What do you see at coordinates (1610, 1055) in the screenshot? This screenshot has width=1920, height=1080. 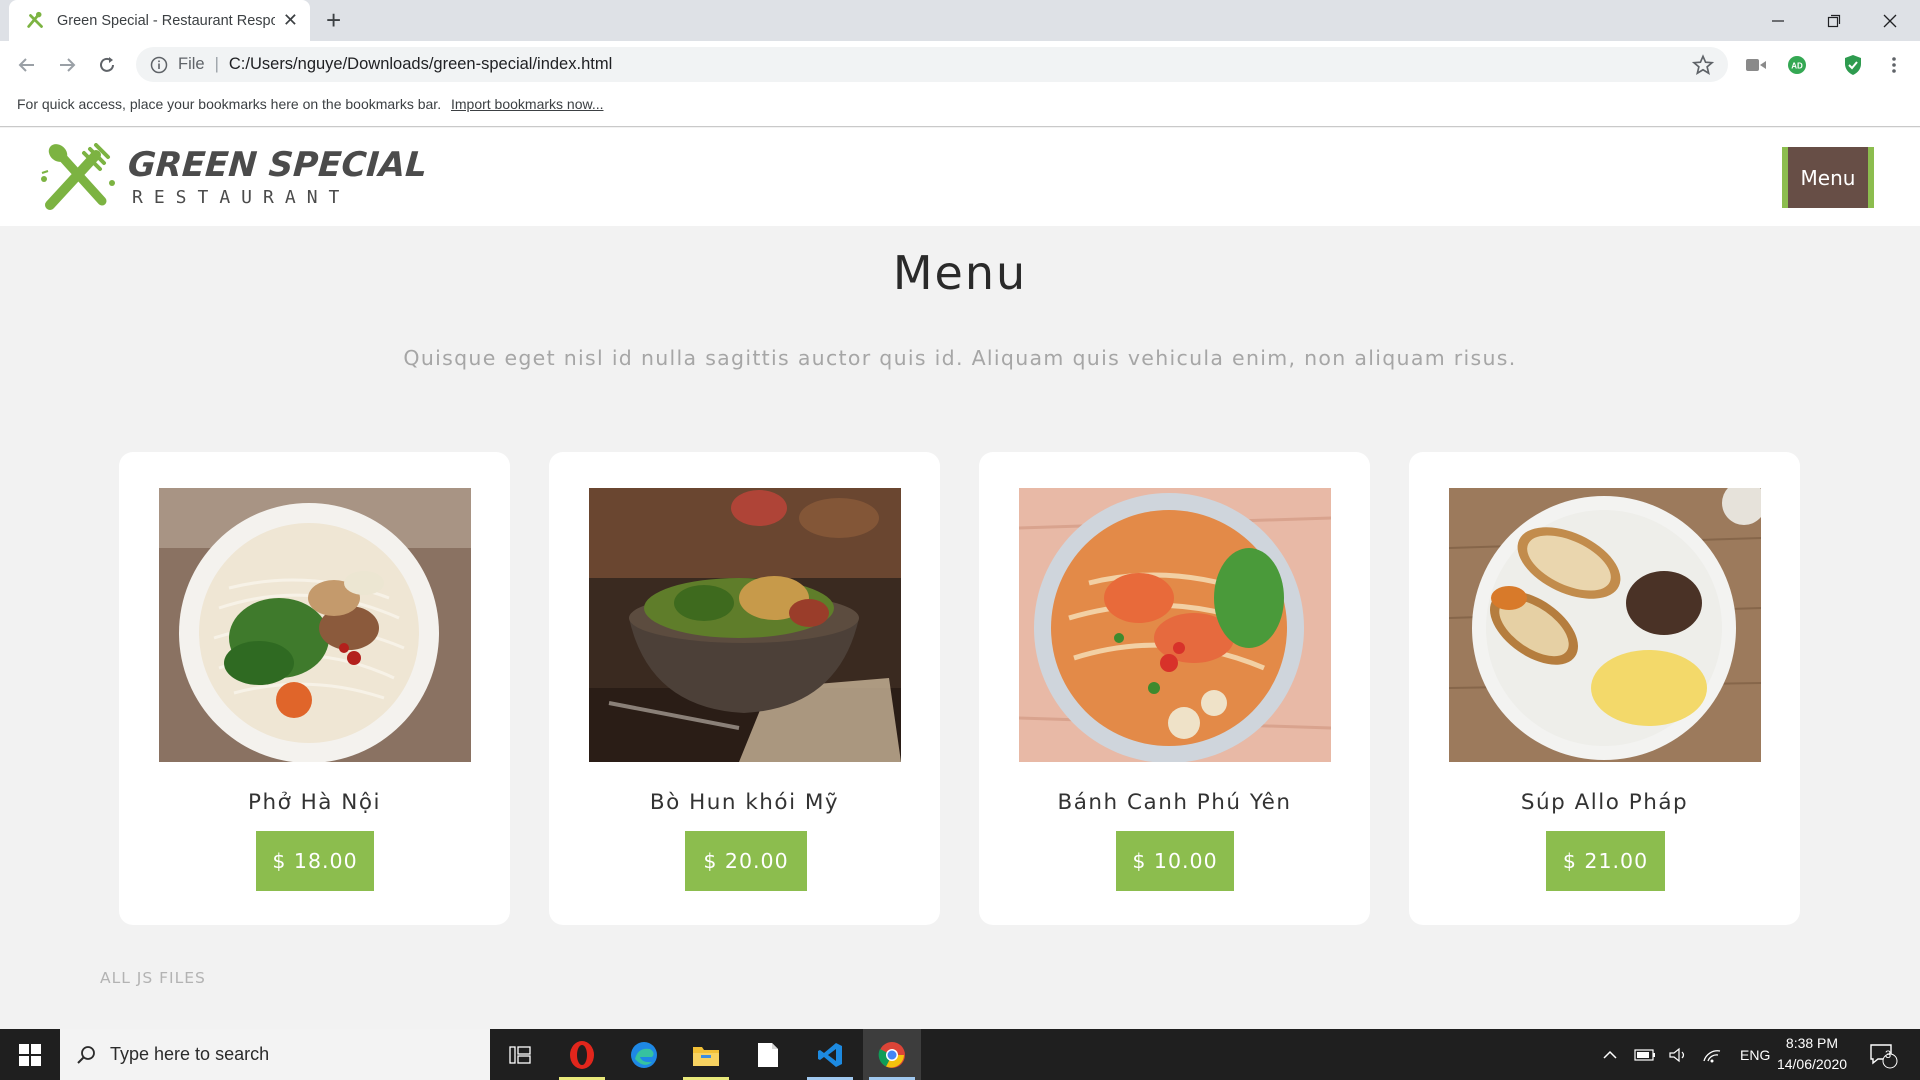 I see `chevron-up-icon` at bounding box center [1610, 1055].